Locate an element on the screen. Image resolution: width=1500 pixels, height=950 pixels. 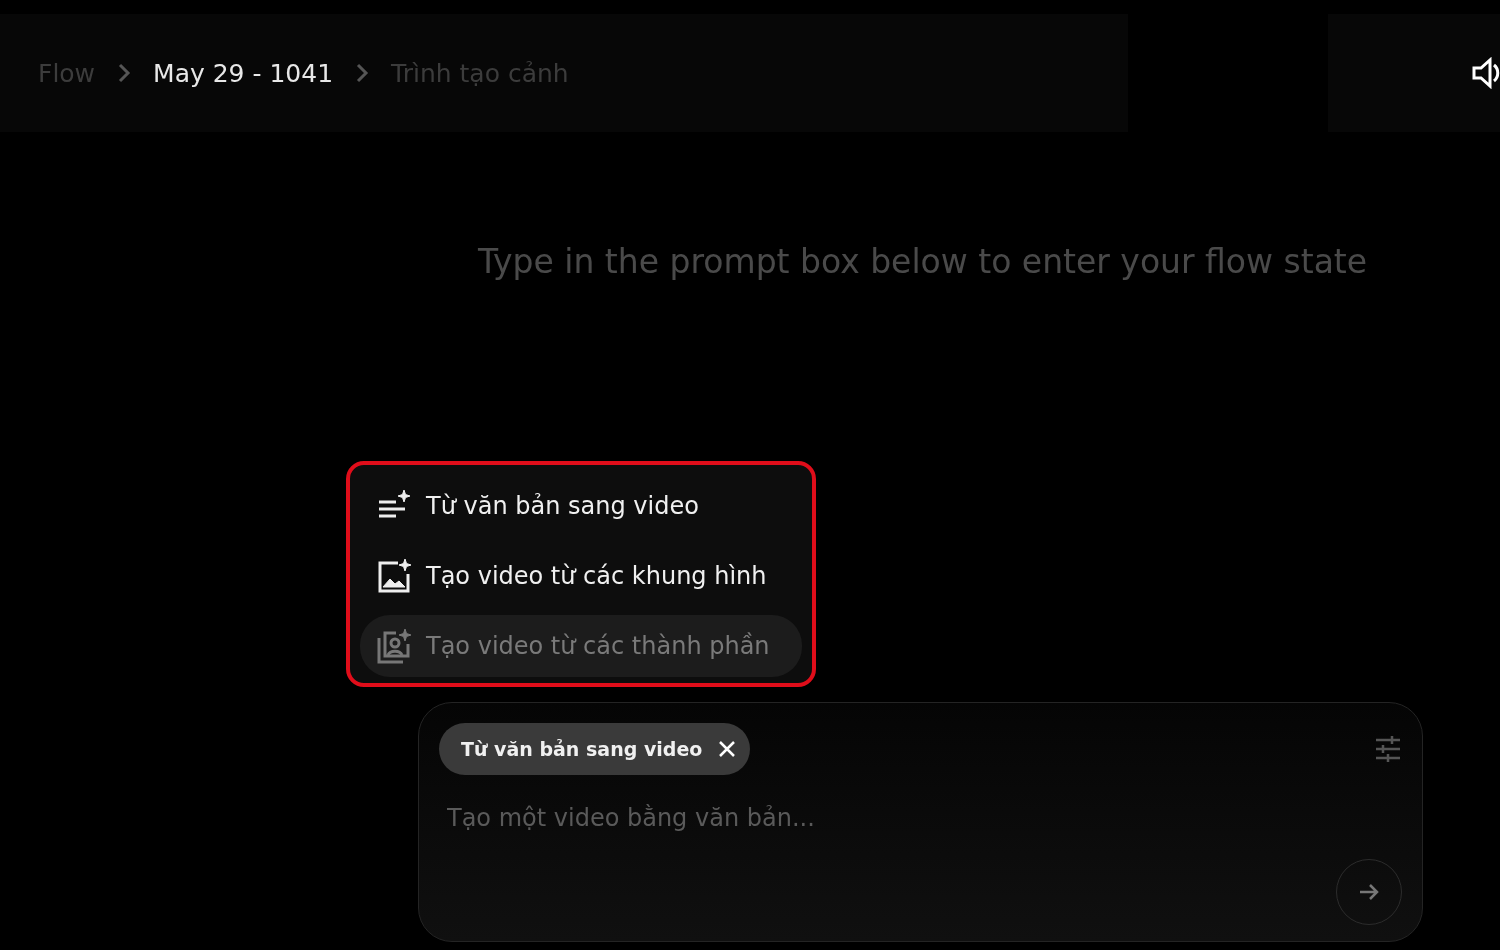
menu-item: Tạo video từ các khung hình is located at coordinates (581, 576).